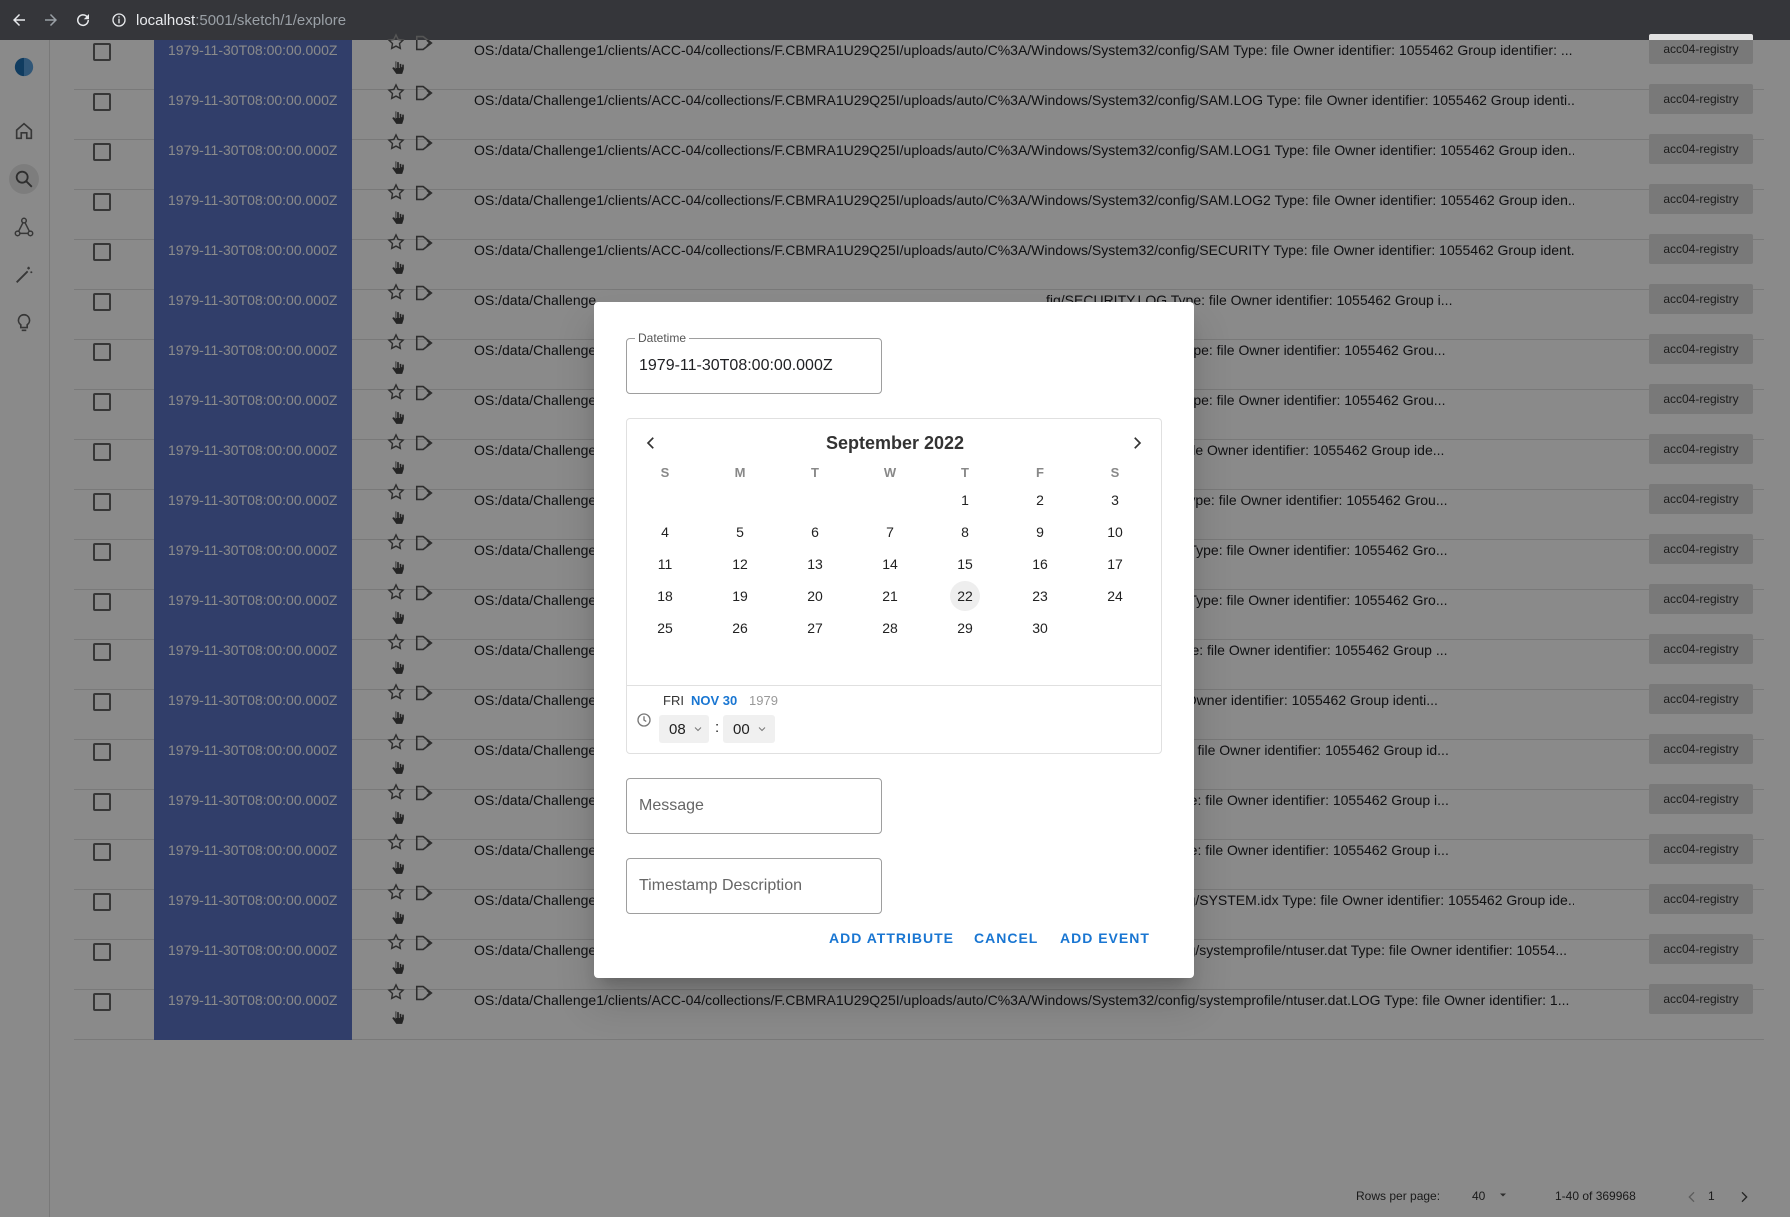 This screenshot has height=1217, width=1790. What do you see at coordinates (714, 700) in the screenshot?
I see `selected-month-day: NOV 30` at bounding box center [714, 700].